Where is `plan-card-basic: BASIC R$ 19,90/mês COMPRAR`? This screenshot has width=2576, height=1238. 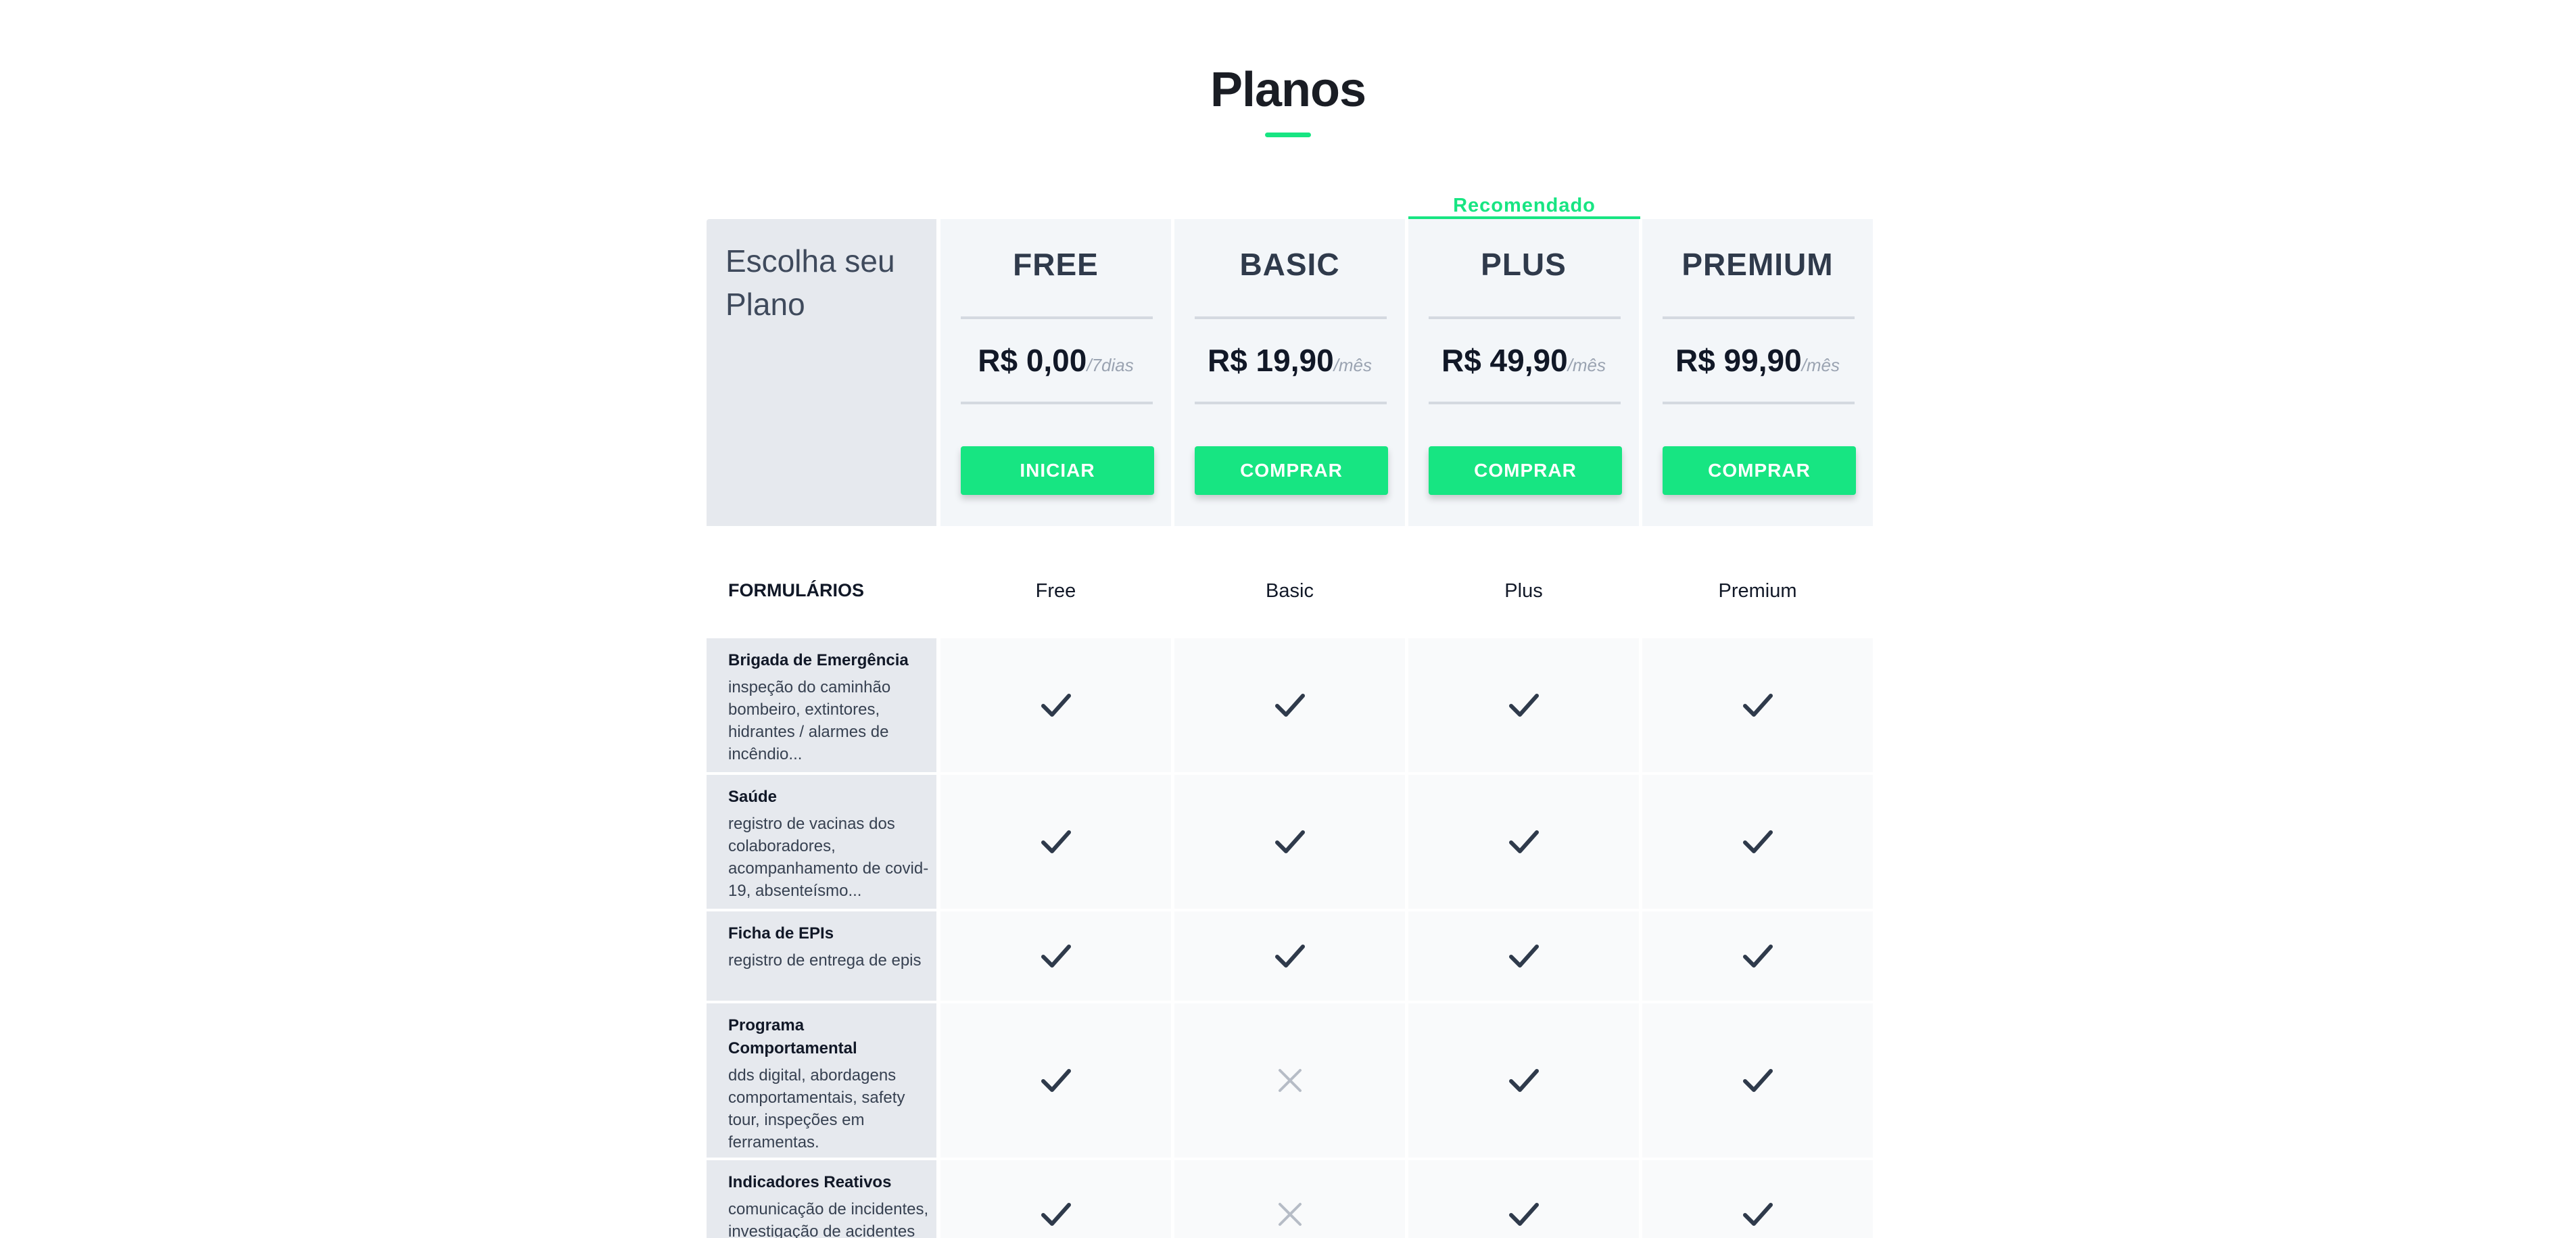 plan-card-basic: BASIC R$ 19,90/mês COMPRAR is located at coordinates (1289, 372).